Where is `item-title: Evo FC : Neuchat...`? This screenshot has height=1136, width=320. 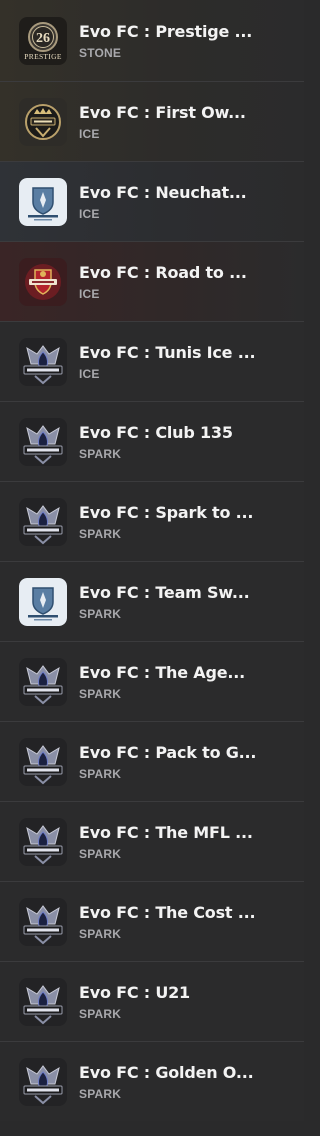
item-title: Evo FC : Neuchat... is located at coordinates (163, 192).